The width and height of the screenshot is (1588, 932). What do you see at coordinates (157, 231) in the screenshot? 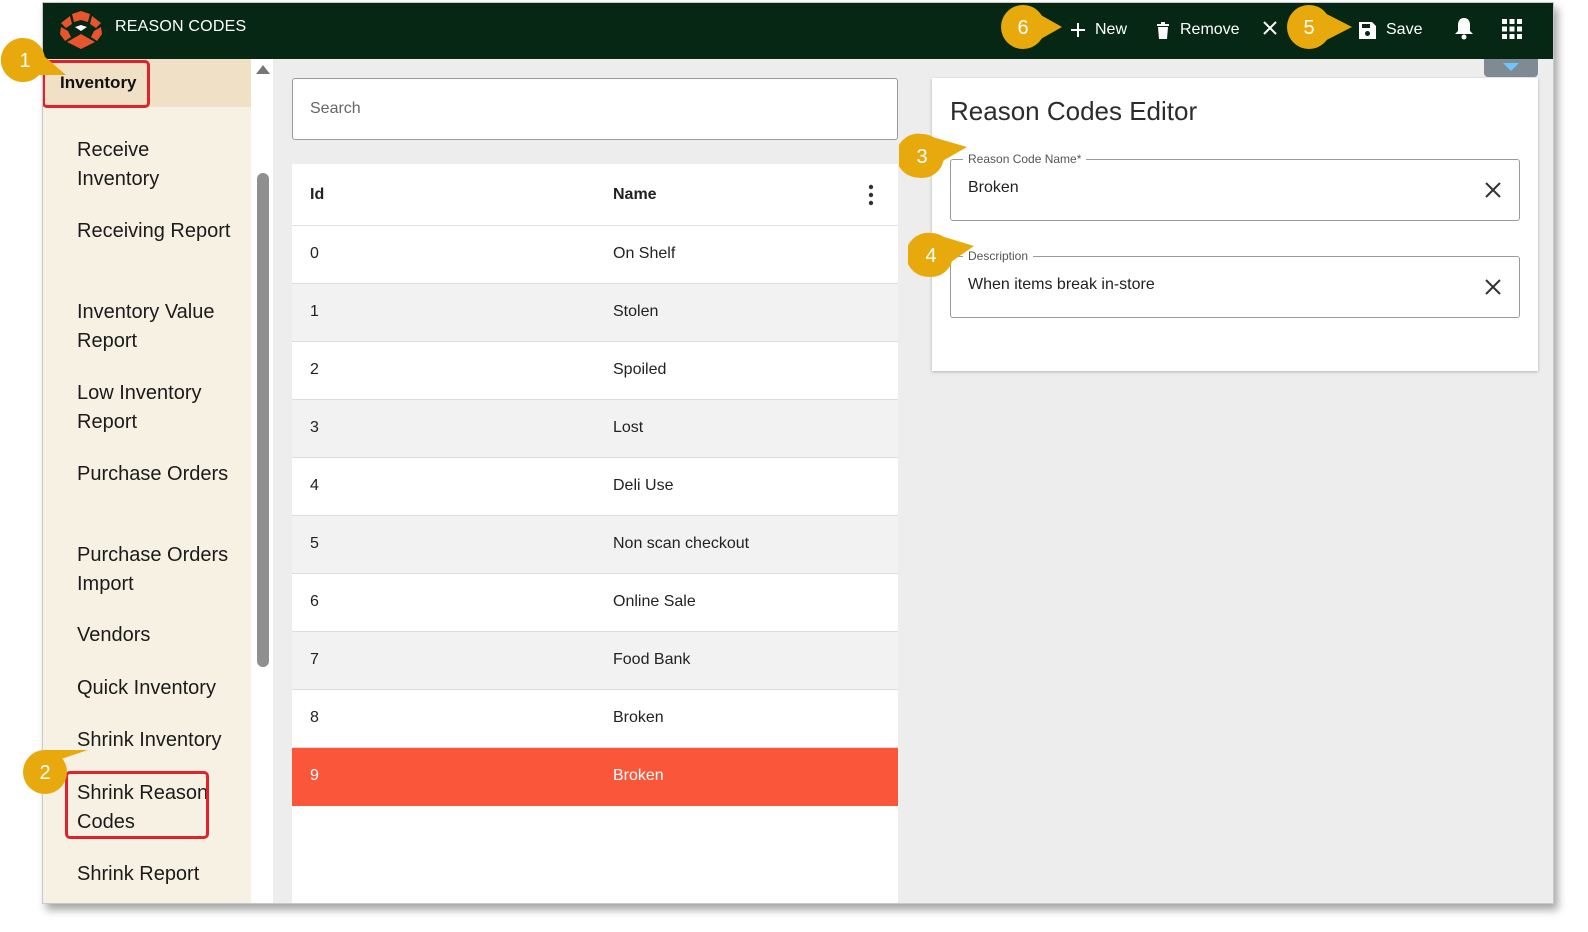
I see `sidebar-item-receiving-report: Receiving Report` at bounding box center [157, 231].